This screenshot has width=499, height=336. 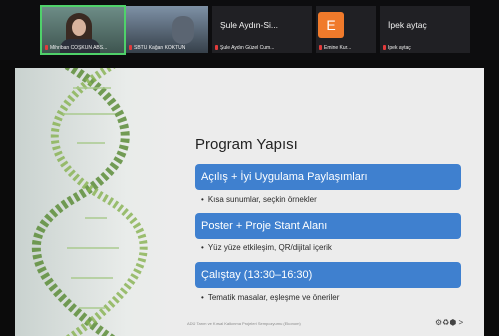 I want to click on sponsor-logos: ⚙♻⬢ >, so click(x=449, y=322).